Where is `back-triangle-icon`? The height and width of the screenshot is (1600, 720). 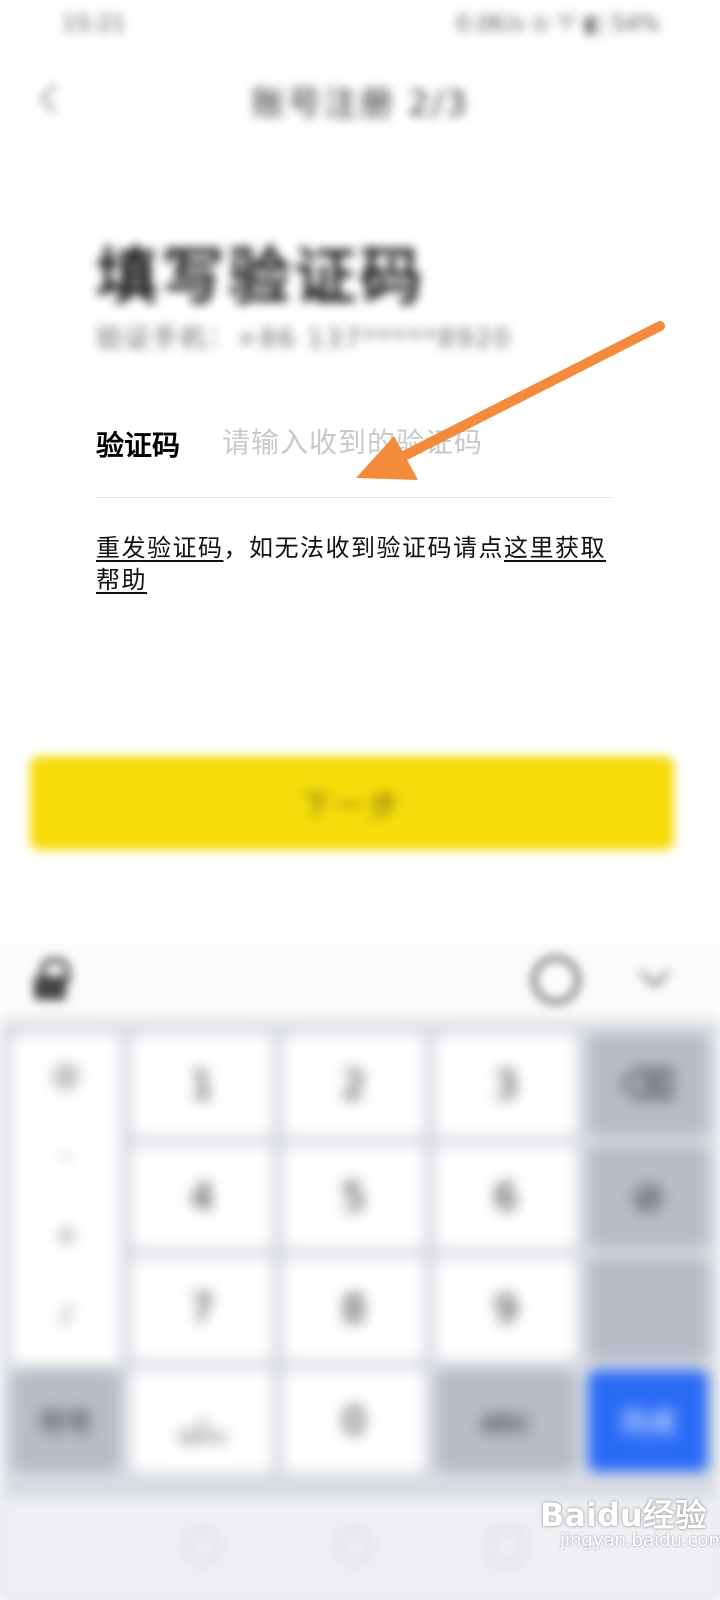 back-triangle-icon is located at coordinates (506, 1546).